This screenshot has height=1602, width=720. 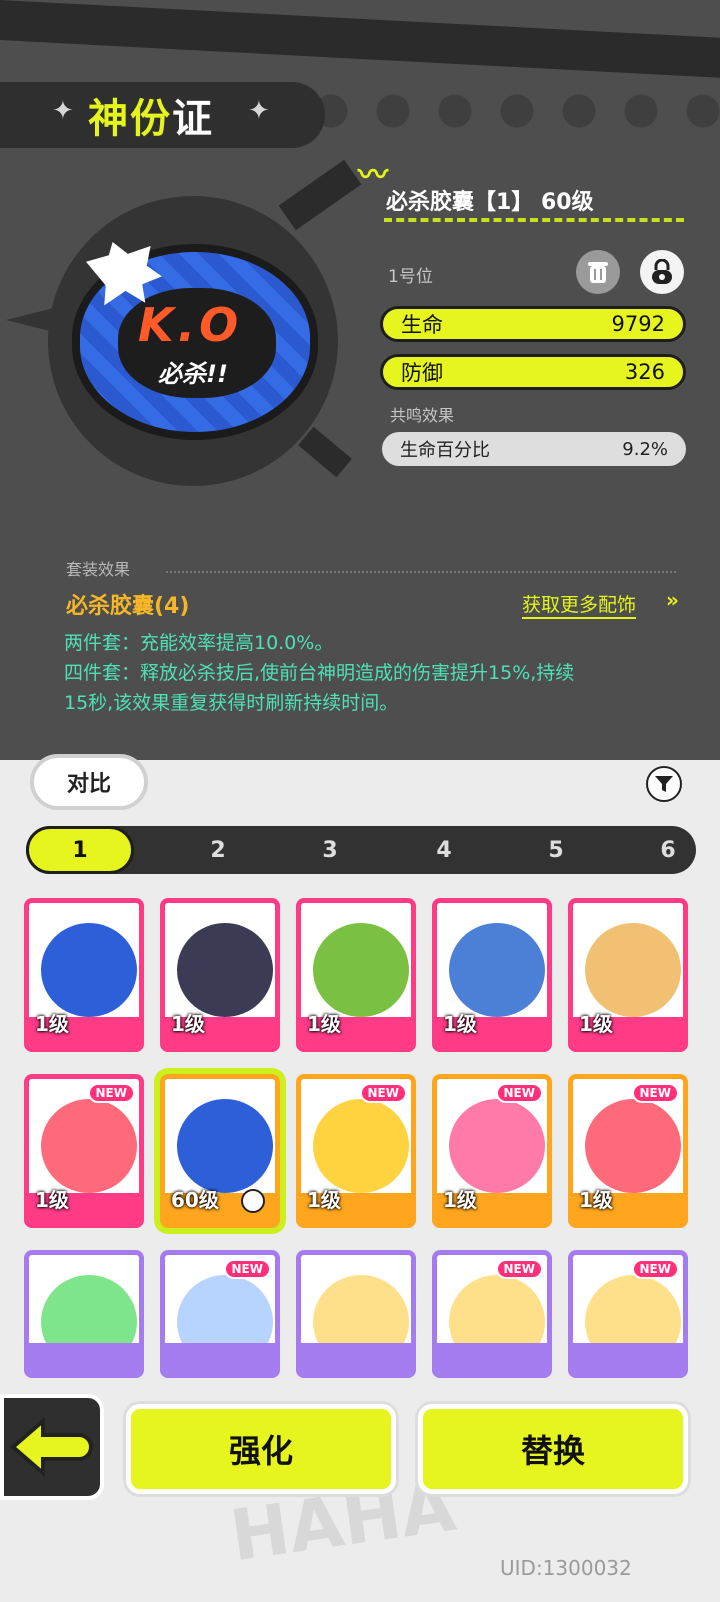 I want to click on back-button: BACK, so click(x=52, y=1447).